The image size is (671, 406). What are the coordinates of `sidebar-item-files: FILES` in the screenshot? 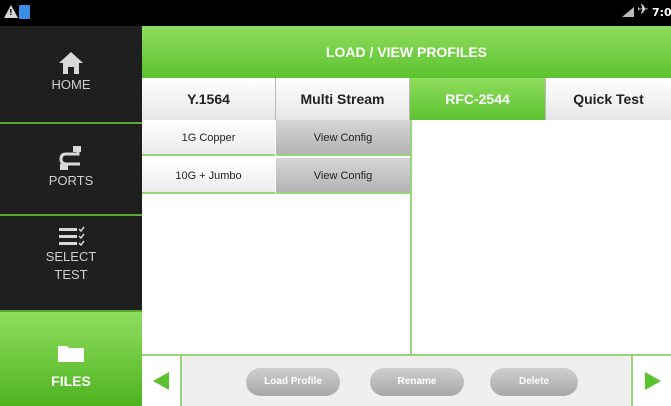 It's located at (71, 359).